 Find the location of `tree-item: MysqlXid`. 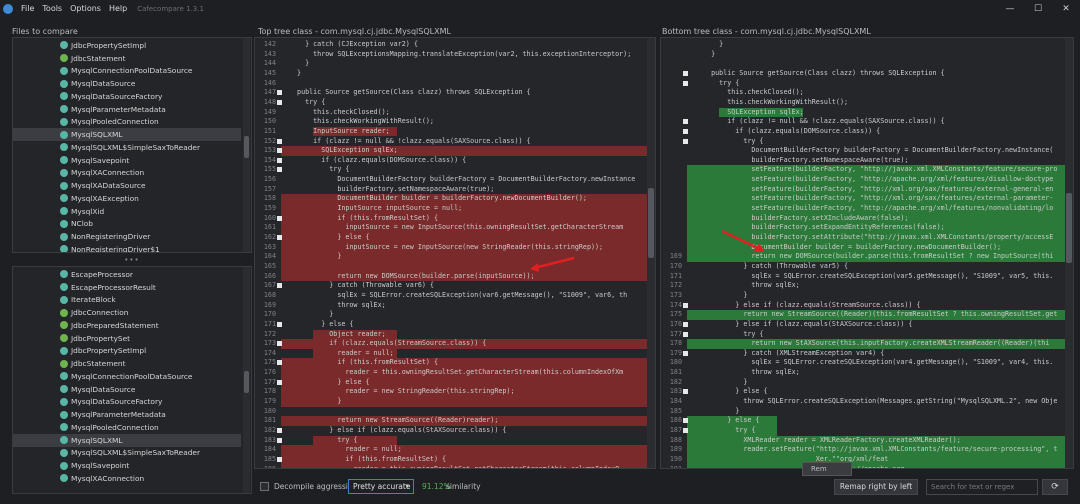

tree-item: MysqlXid is located at coordinates (127, 211).